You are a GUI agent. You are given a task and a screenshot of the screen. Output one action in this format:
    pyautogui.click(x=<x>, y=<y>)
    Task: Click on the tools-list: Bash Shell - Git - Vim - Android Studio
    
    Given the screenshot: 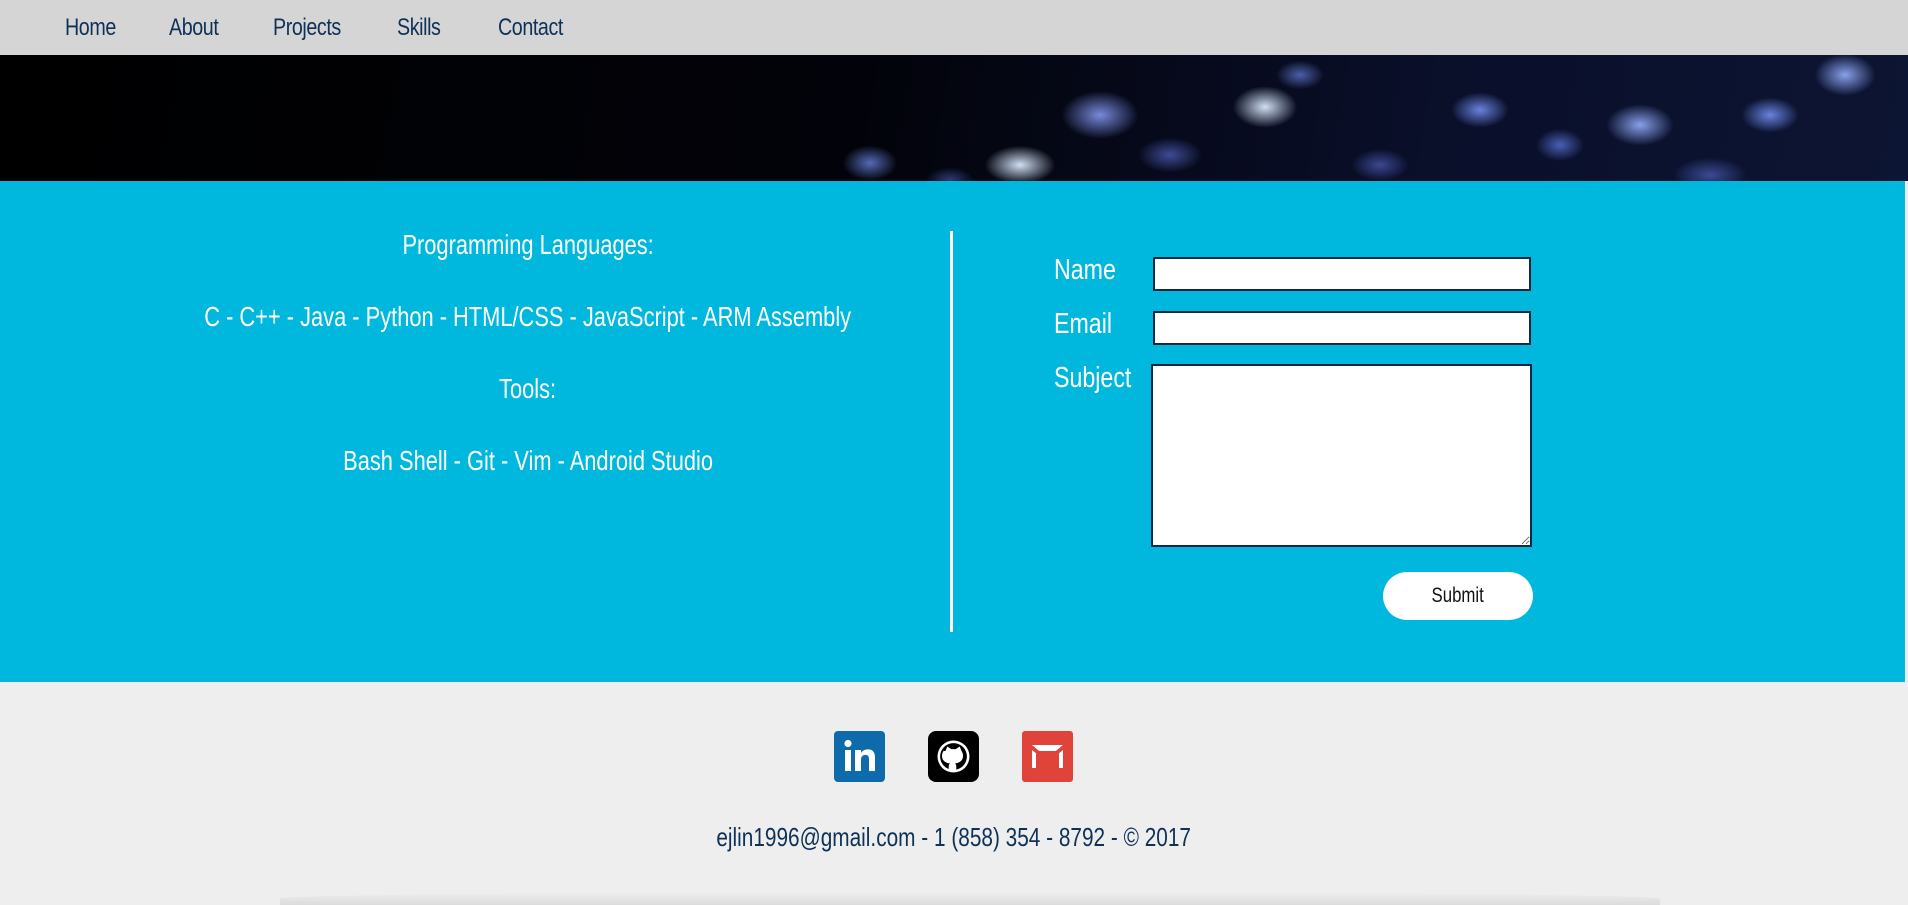 What is the action you would take?
    pyautogui.click(x=528, y=460)
    